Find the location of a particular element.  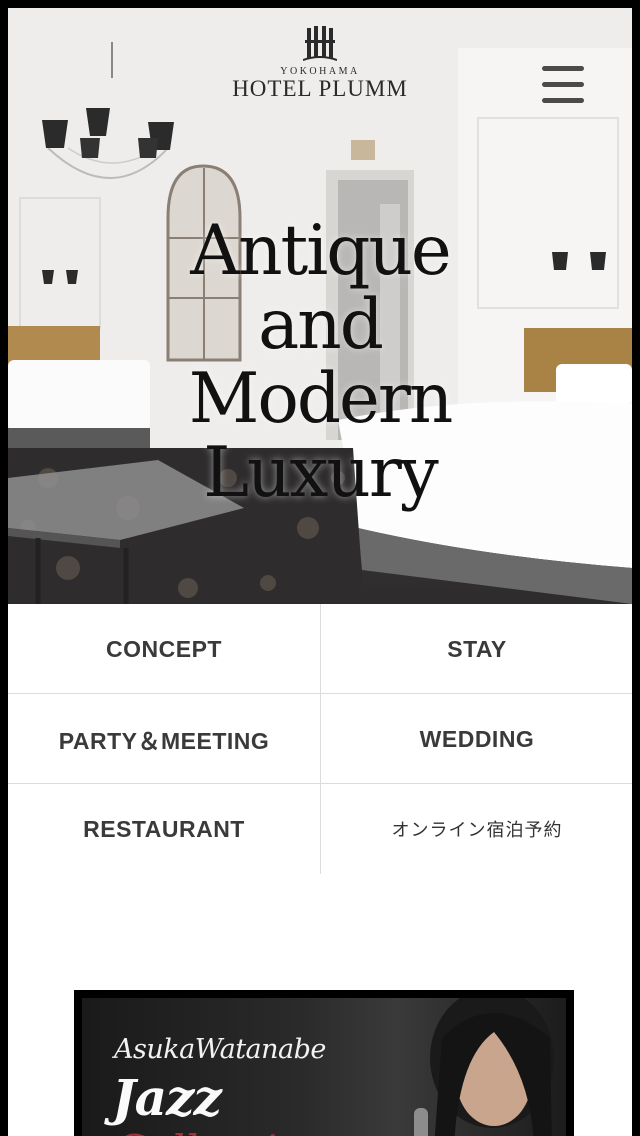

hero-headline-line: and is located at coordinates (321, 325).